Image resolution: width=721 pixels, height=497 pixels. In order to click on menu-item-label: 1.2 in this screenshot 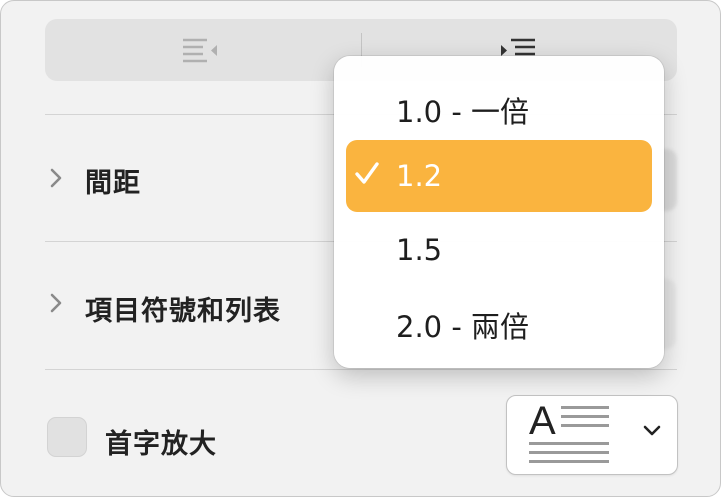, I will do `click(419, 176)`.